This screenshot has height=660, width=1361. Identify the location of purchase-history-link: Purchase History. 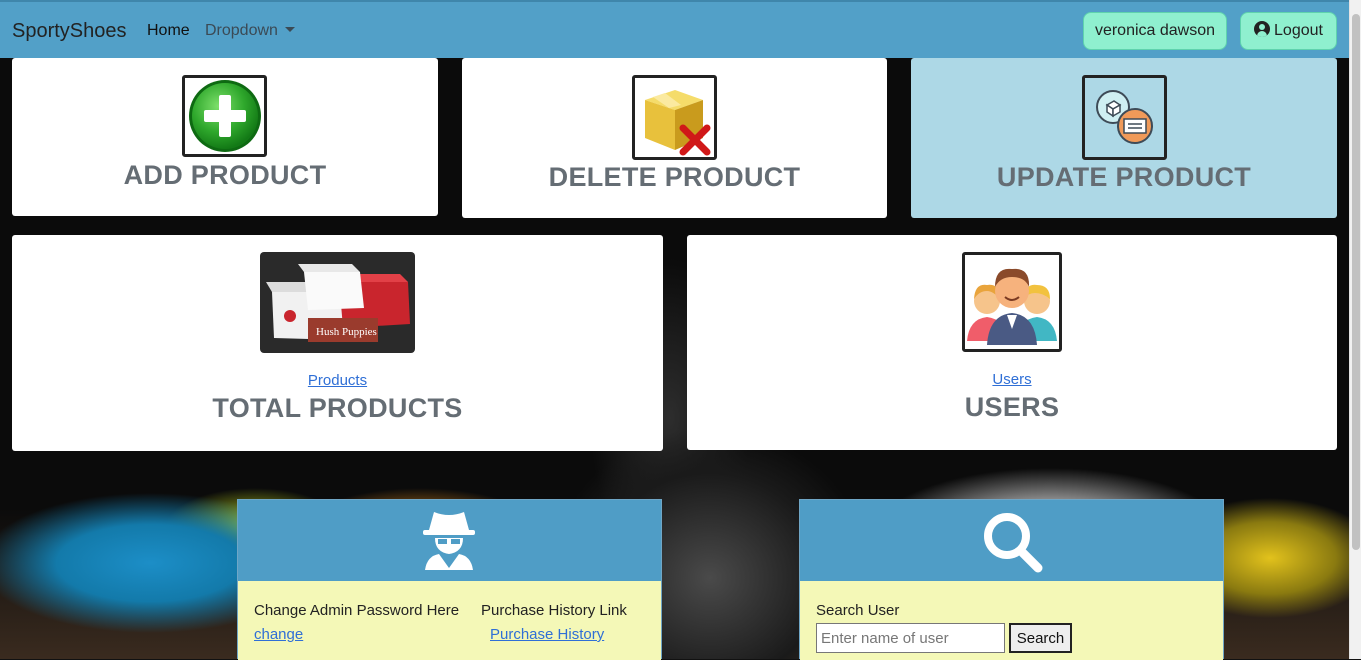
(547, 634).